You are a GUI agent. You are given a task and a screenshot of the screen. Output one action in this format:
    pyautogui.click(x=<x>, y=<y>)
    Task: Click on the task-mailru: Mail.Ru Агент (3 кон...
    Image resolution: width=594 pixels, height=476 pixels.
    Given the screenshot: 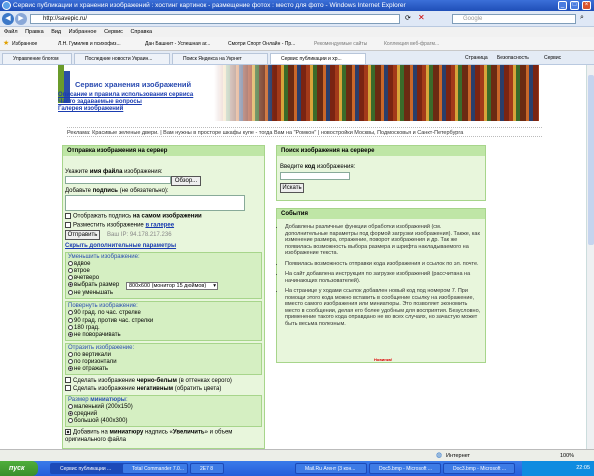 What is the action you would take?
    pyautogui.click(x=331, y=468)
    